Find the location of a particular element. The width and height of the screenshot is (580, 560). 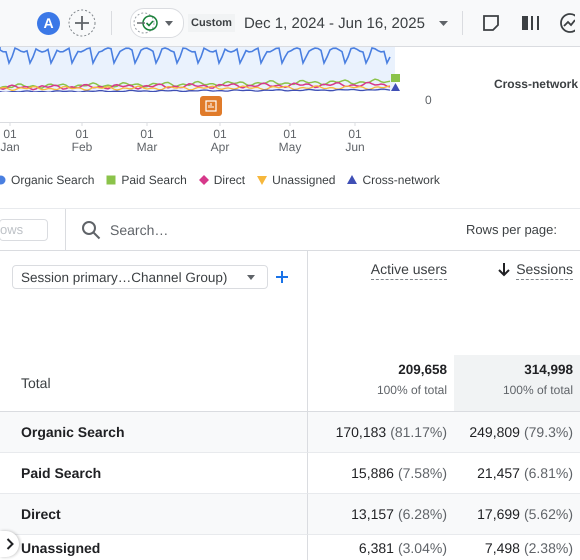

chevron-right-icon is located at coordinates (10, 544).